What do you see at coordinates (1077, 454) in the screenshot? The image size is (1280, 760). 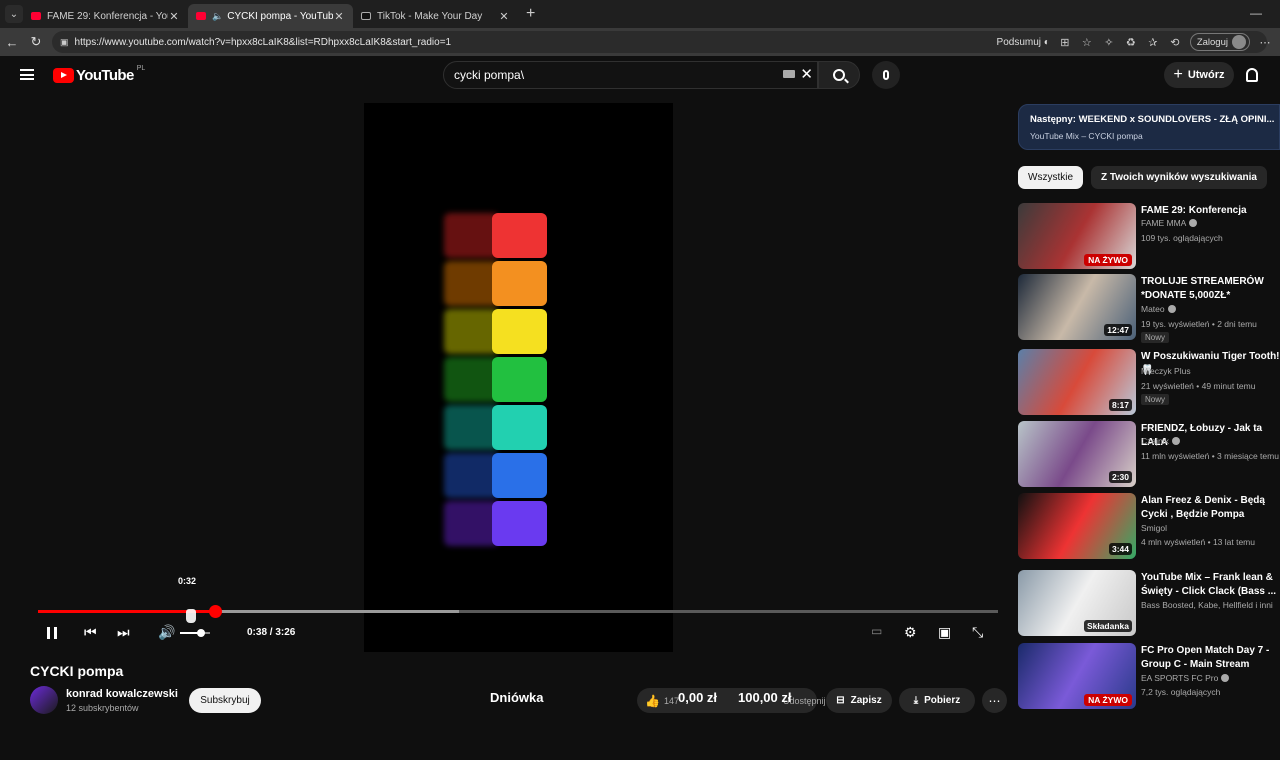 I see `video-thumbnail: 2:30` at bounding box center [1077, 454].